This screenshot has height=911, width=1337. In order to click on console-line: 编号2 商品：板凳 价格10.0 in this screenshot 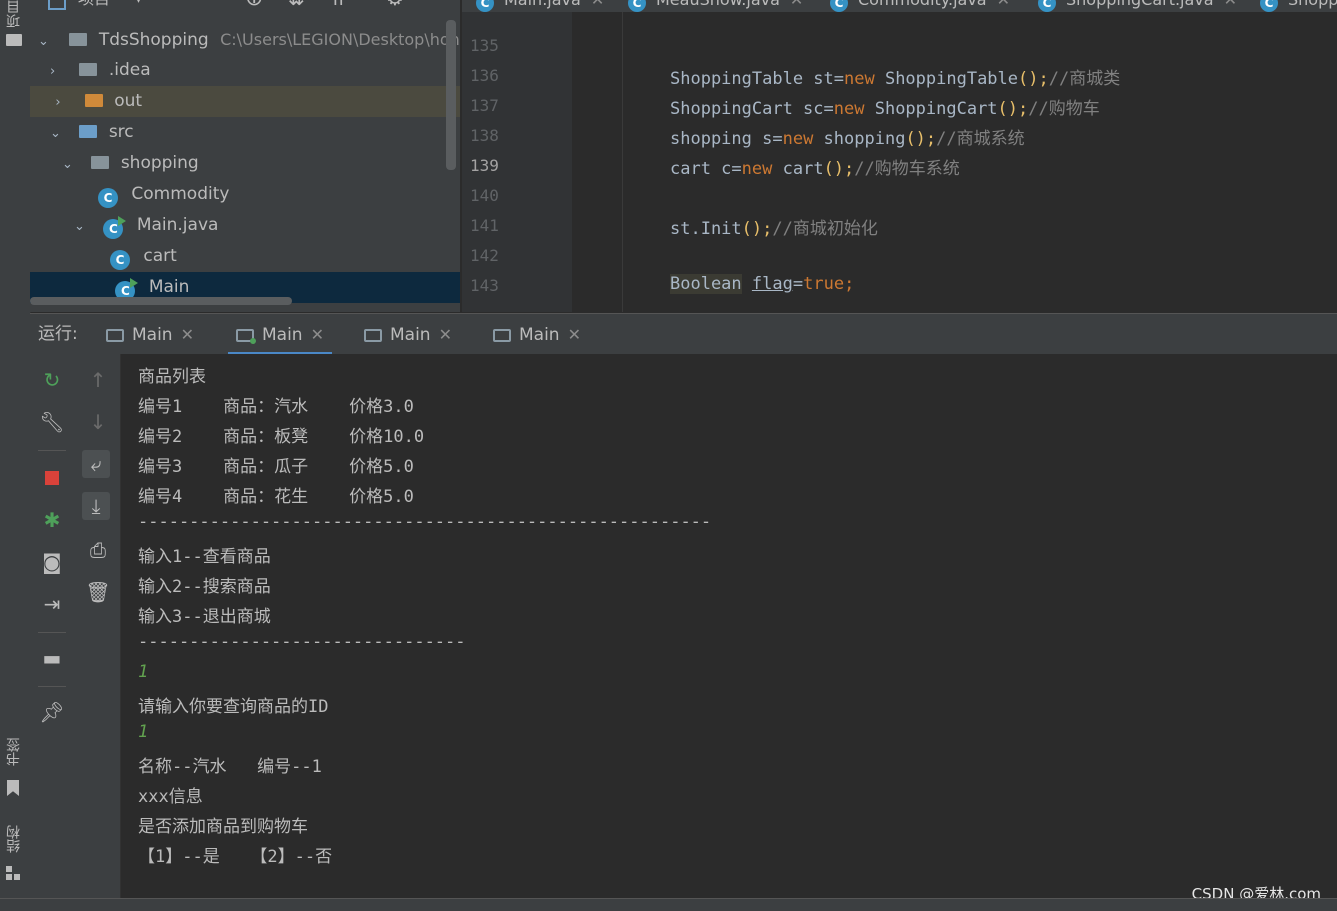, I will do `click(281, 437)`.